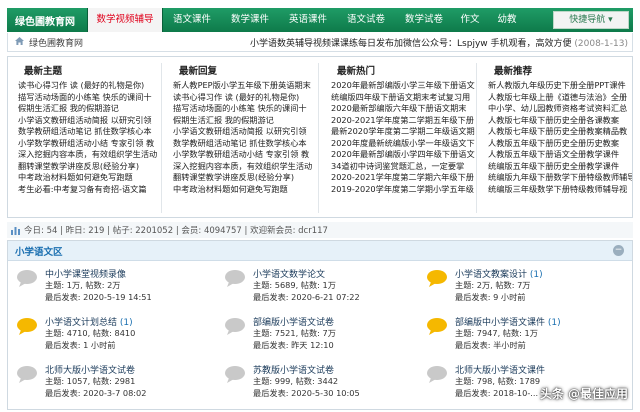 Image resolution: width=640 pixels, height=412 pixels. What do you see at coordinates (583, 394) in the screenshot?
I see `watermark: 头条 @最佳应用` at bounding box center [583, 394].